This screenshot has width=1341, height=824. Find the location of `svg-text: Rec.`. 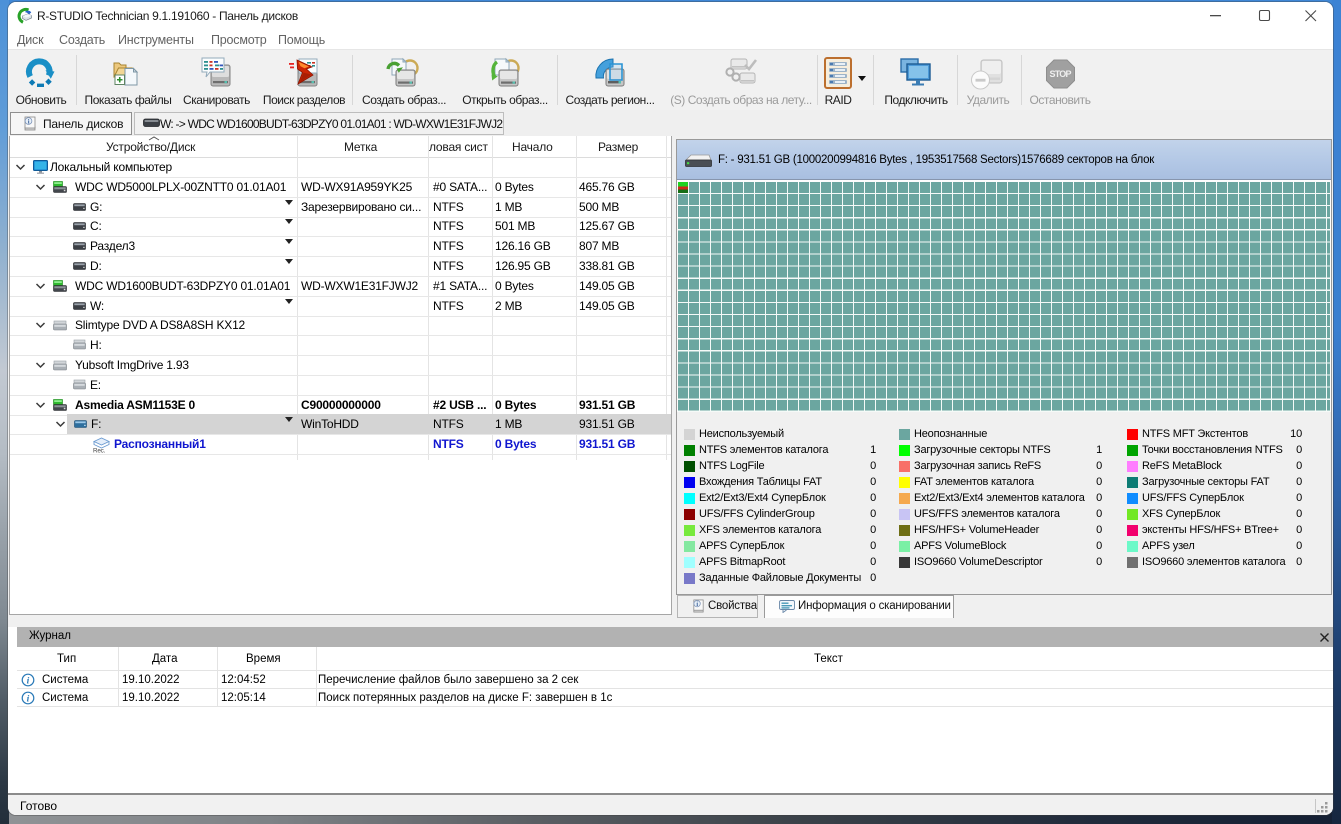

svg-text: Rec. is located at coordinates (99, 451).